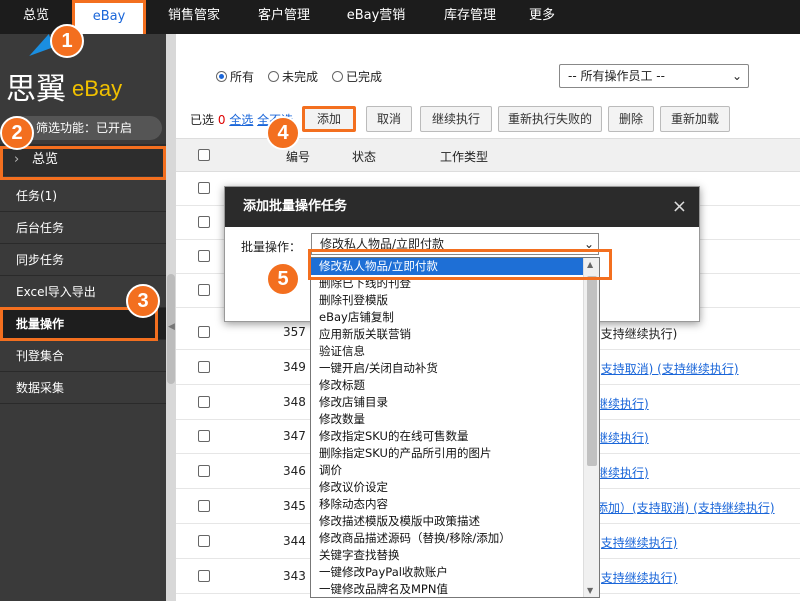  I want to click on sidebar-item-background-tasks: 后台任务, so click(83, 228).